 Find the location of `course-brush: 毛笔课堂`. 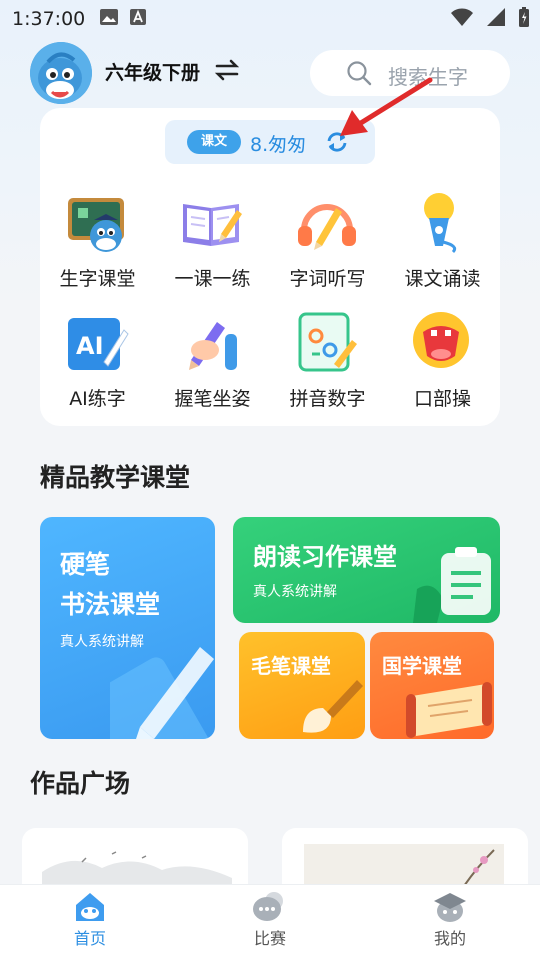

course-brush: 毛笔课堂 is located at coordinates (302, 685).